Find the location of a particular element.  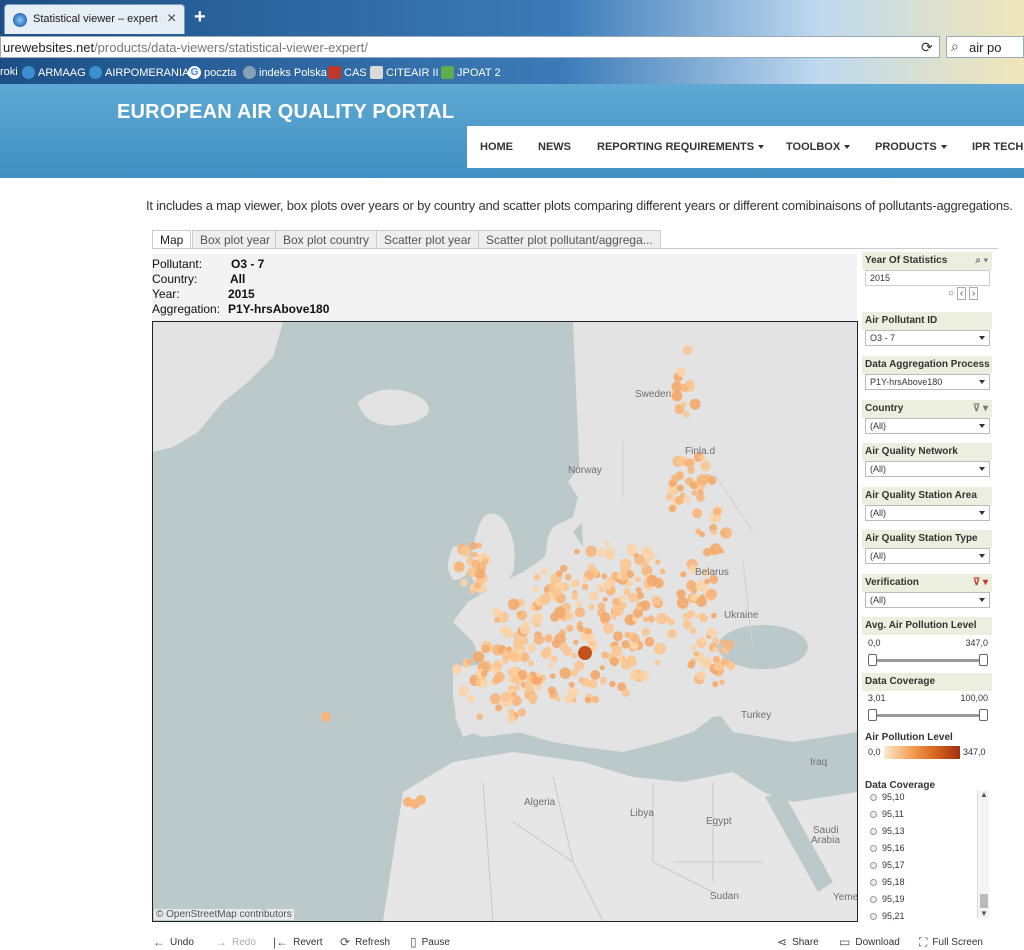

bookmark-indeks-polska: indeks Polska is located at coordinates (285, 72).